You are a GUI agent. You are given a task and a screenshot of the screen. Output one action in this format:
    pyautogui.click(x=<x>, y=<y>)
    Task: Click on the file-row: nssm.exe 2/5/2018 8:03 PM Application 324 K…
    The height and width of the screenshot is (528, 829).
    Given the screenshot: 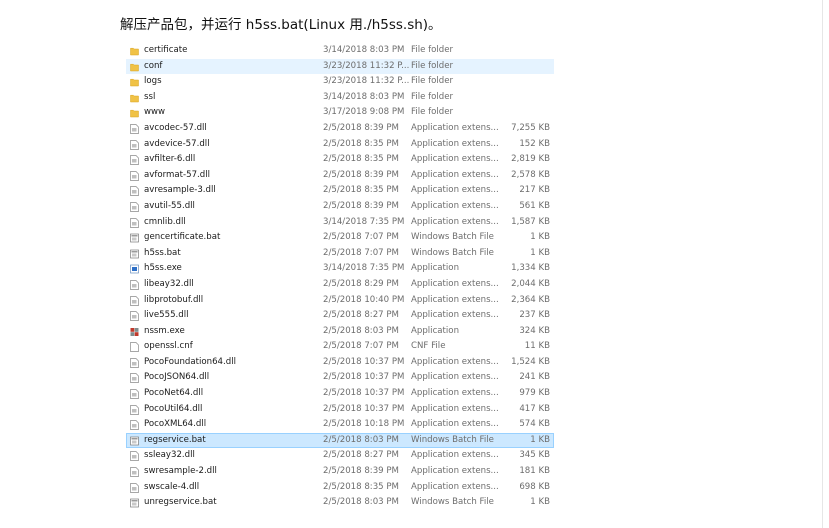 What is the action you would take?
    pyautogui.click(x=340, y=332)
    